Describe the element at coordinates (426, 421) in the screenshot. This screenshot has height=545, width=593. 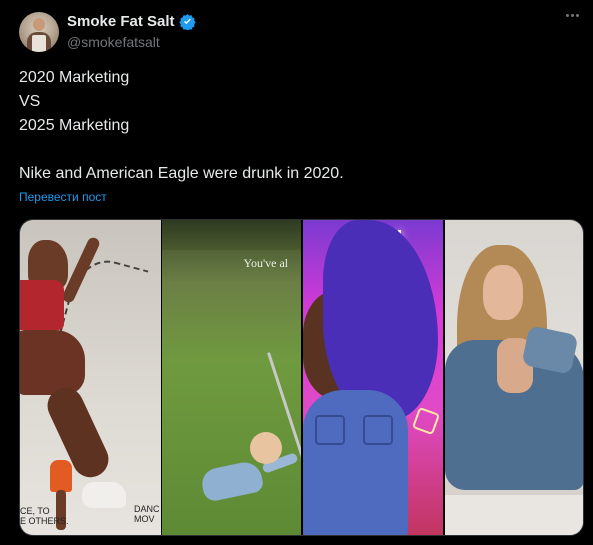
I see `neon-shape` at that location.